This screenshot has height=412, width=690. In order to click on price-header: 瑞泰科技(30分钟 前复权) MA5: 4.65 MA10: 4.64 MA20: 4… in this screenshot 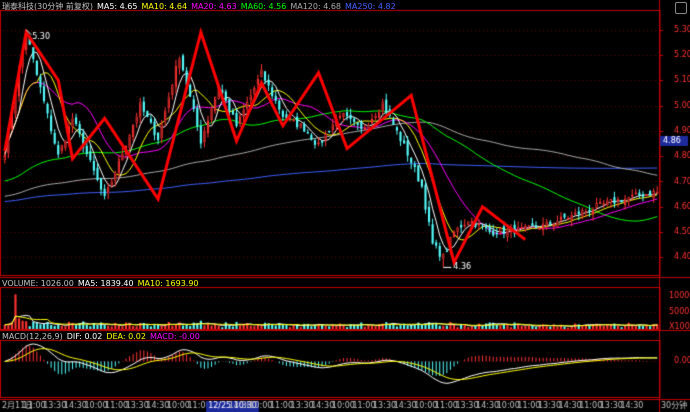, I will do `click(201, 6)`.